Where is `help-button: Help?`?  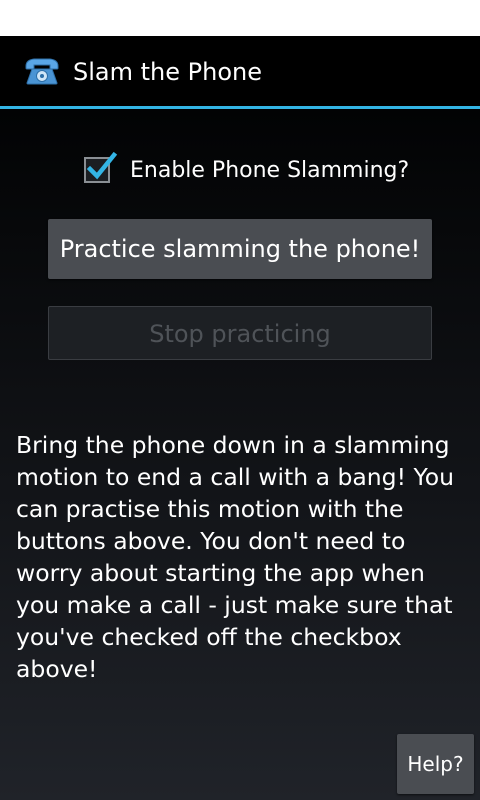 help-button: Help? is located at coordinates (435, 764).